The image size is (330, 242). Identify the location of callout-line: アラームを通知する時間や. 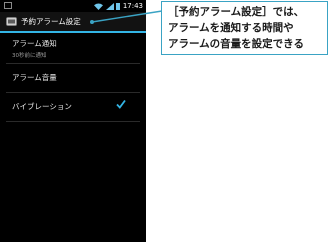
(231, 28).